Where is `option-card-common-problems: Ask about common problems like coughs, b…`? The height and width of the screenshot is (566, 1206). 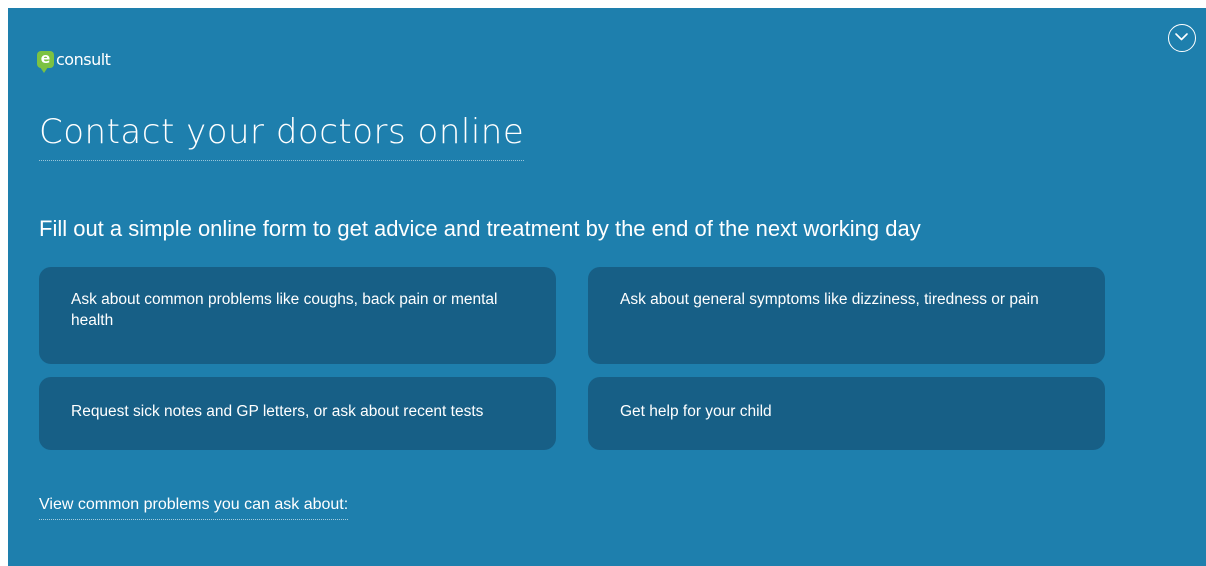
option-card-common-problems: Ask about common problems like coughs, b… is located at coordinates (297, 315).